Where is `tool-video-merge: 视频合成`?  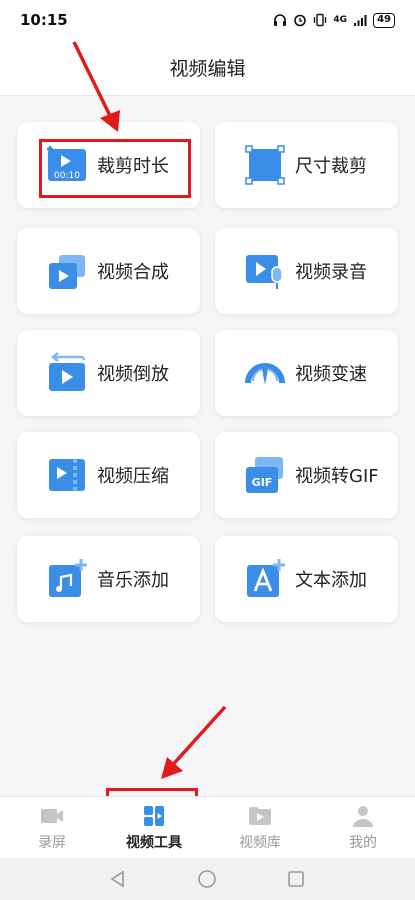 tool-video-merge: 视频合成 is located at coordinates (108, 271).